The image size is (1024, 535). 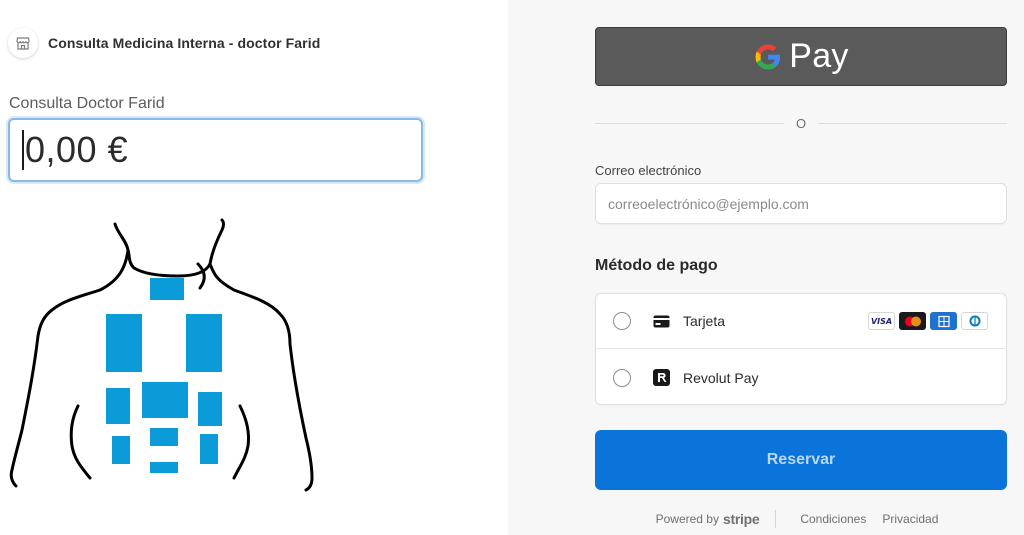 What do you see at coordinates (622, 377) in the screenshot?
I see `revolut-radio` at bounding box center [622, 377].